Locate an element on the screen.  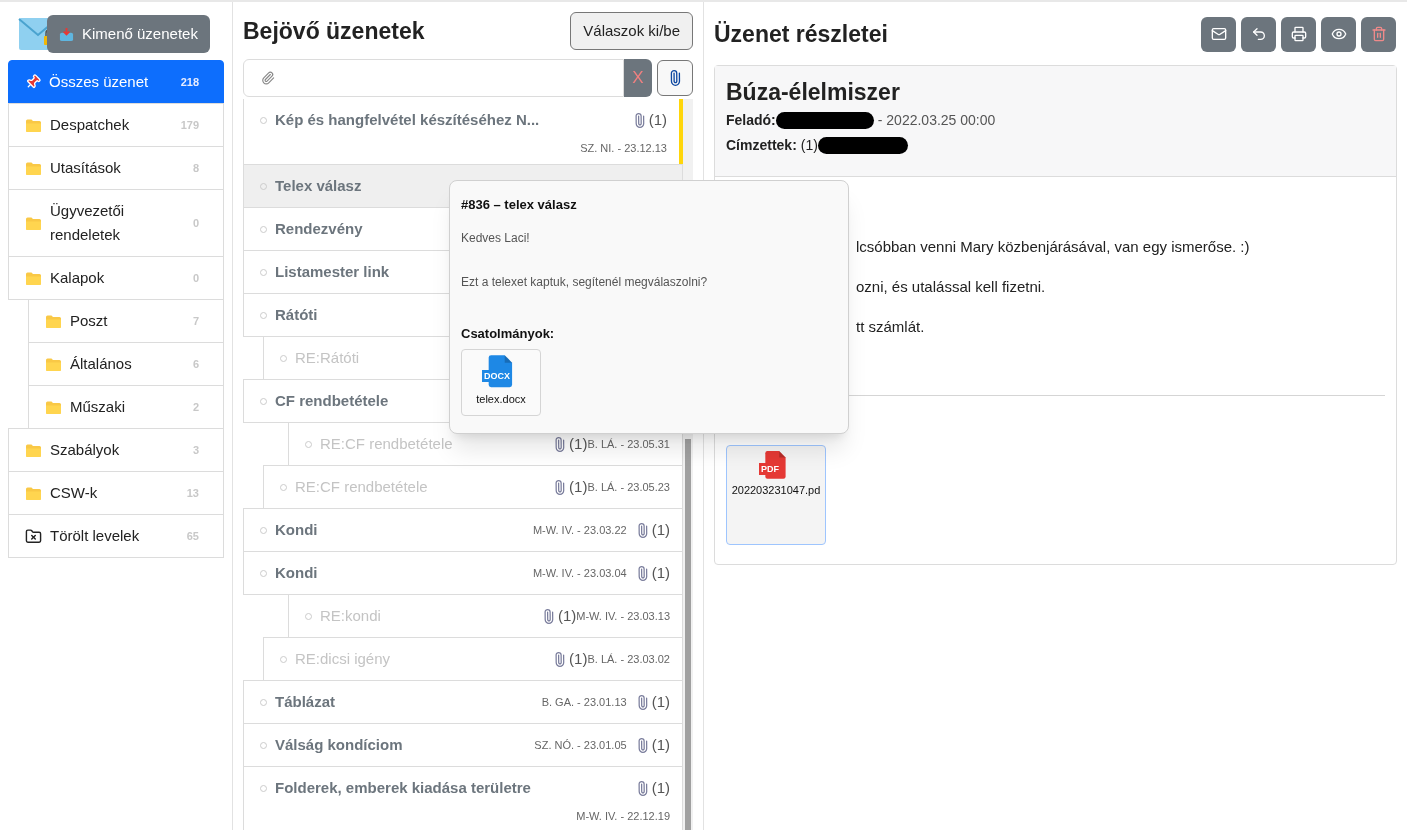
folder-label: Ügyvezetői rendeletek is located at coordinates (88, 223).